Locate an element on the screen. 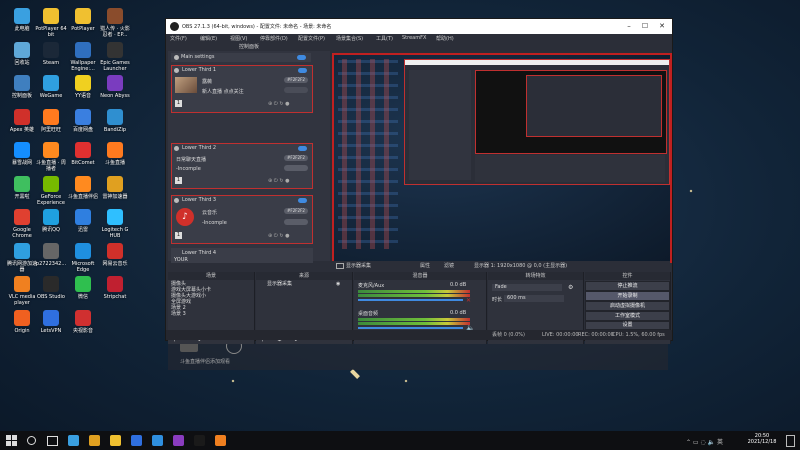 This screenshot has height=450, width=800. desktop-icon: 腾讯QQ is located at coordinates (51, 221).